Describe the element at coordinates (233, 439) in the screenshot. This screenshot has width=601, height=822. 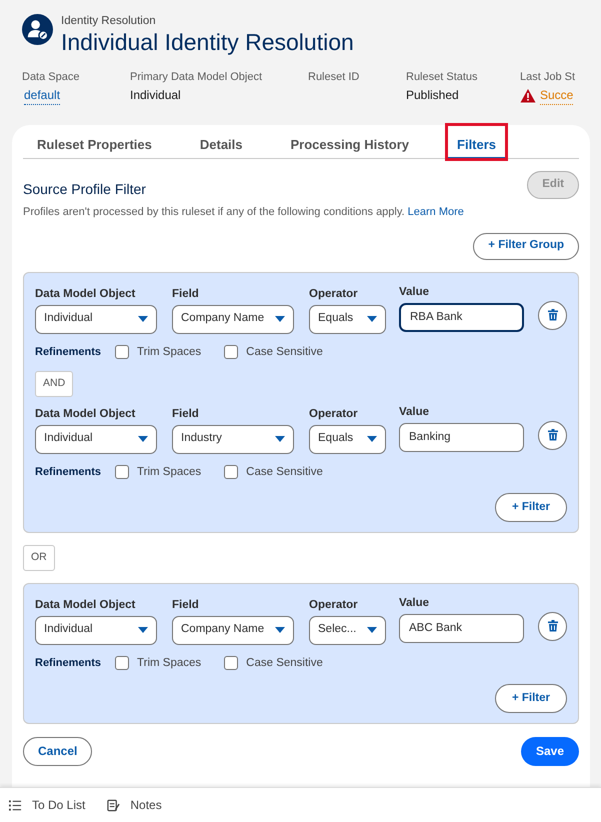
I see `dropdown: Industry` at that location.